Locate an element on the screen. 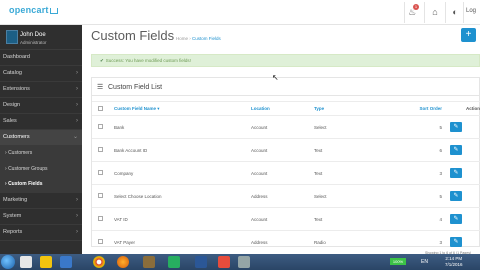 The image size is (480, 270). explorer-icon is located at coordinates (26, 262).